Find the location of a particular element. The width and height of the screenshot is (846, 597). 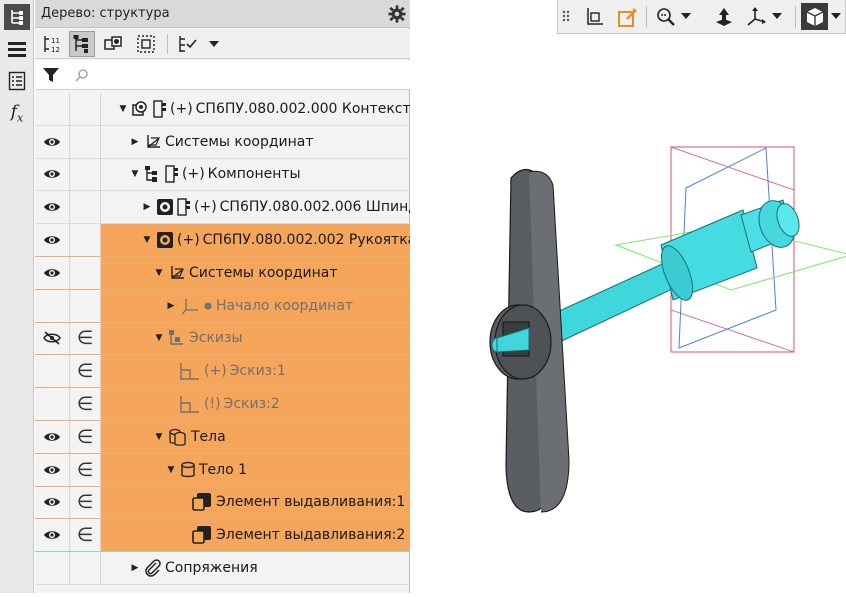

tree-row: ▼ (+) Компоненты is located at coordinates (222, 175).